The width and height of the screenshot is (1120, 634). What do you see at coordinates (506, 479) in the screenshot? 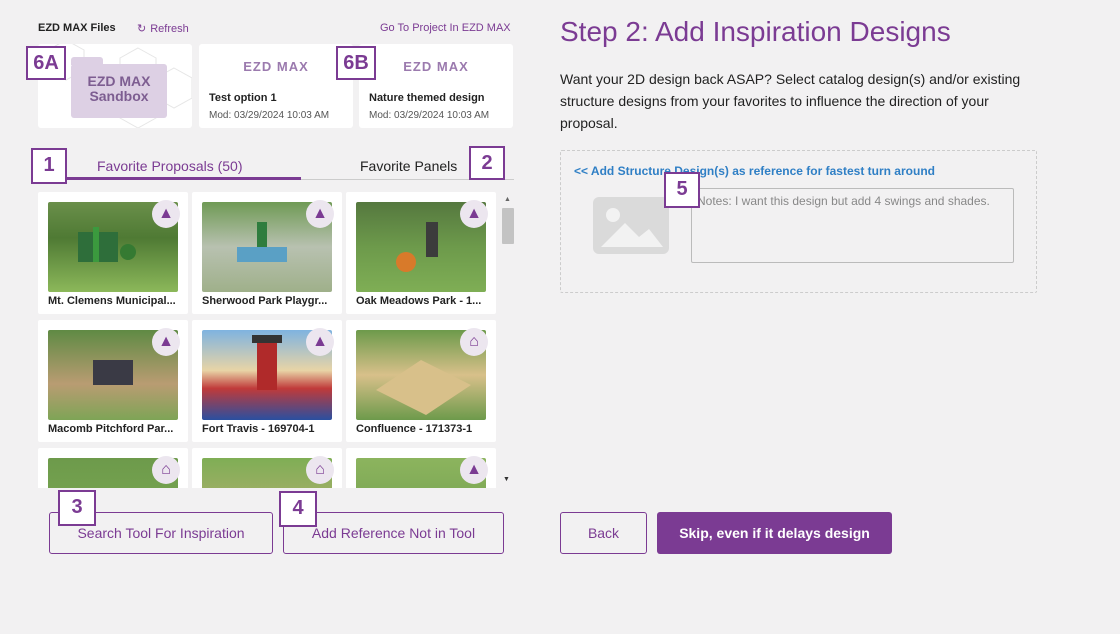
I see `scroll-down-icon: ▼` at bounding box center [506, 479].